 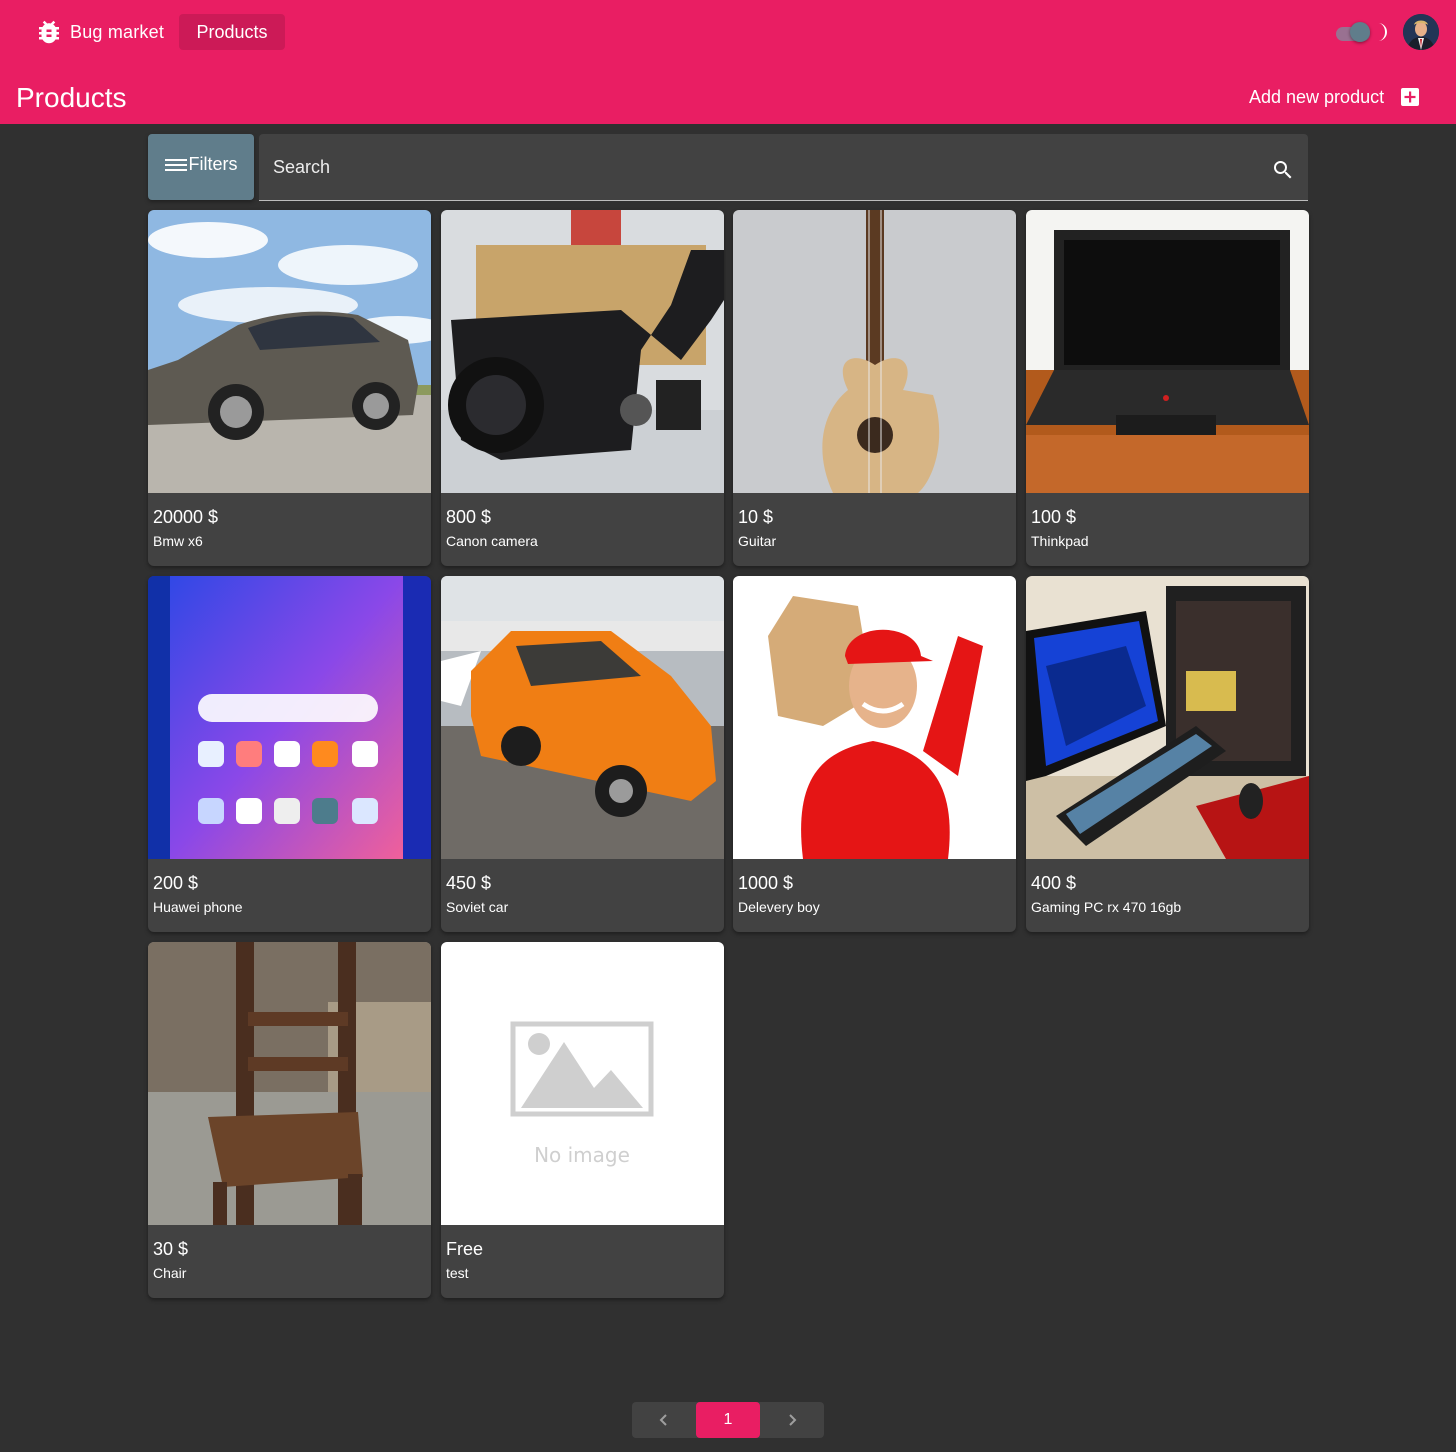 What do you see at coordinates (469, 883) in the screenshot?
I see `product-price: 450 $` at bounding box center [469, 883].